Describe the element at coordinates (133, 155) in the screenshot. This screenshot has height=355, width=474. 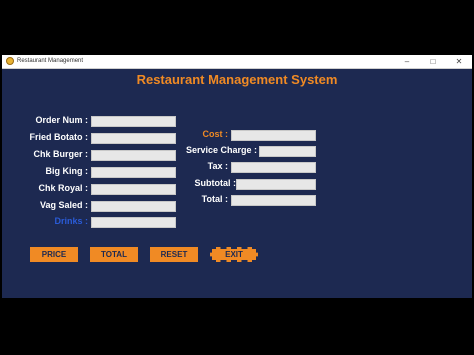
I see `chk-burger-field` at that location.